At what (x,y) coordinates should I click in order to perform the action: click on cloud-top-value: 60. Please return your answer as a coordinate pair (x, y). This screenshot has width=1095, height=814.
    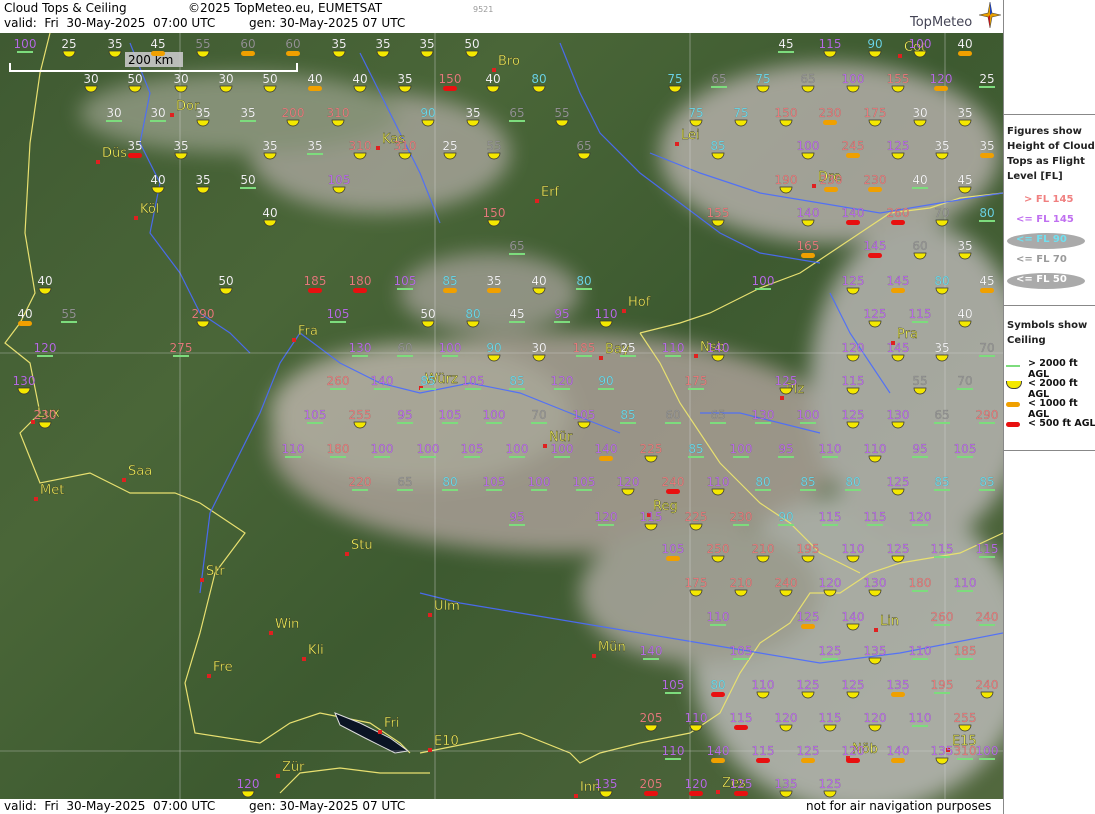
    Looking at the image, I should click on (672, 415).